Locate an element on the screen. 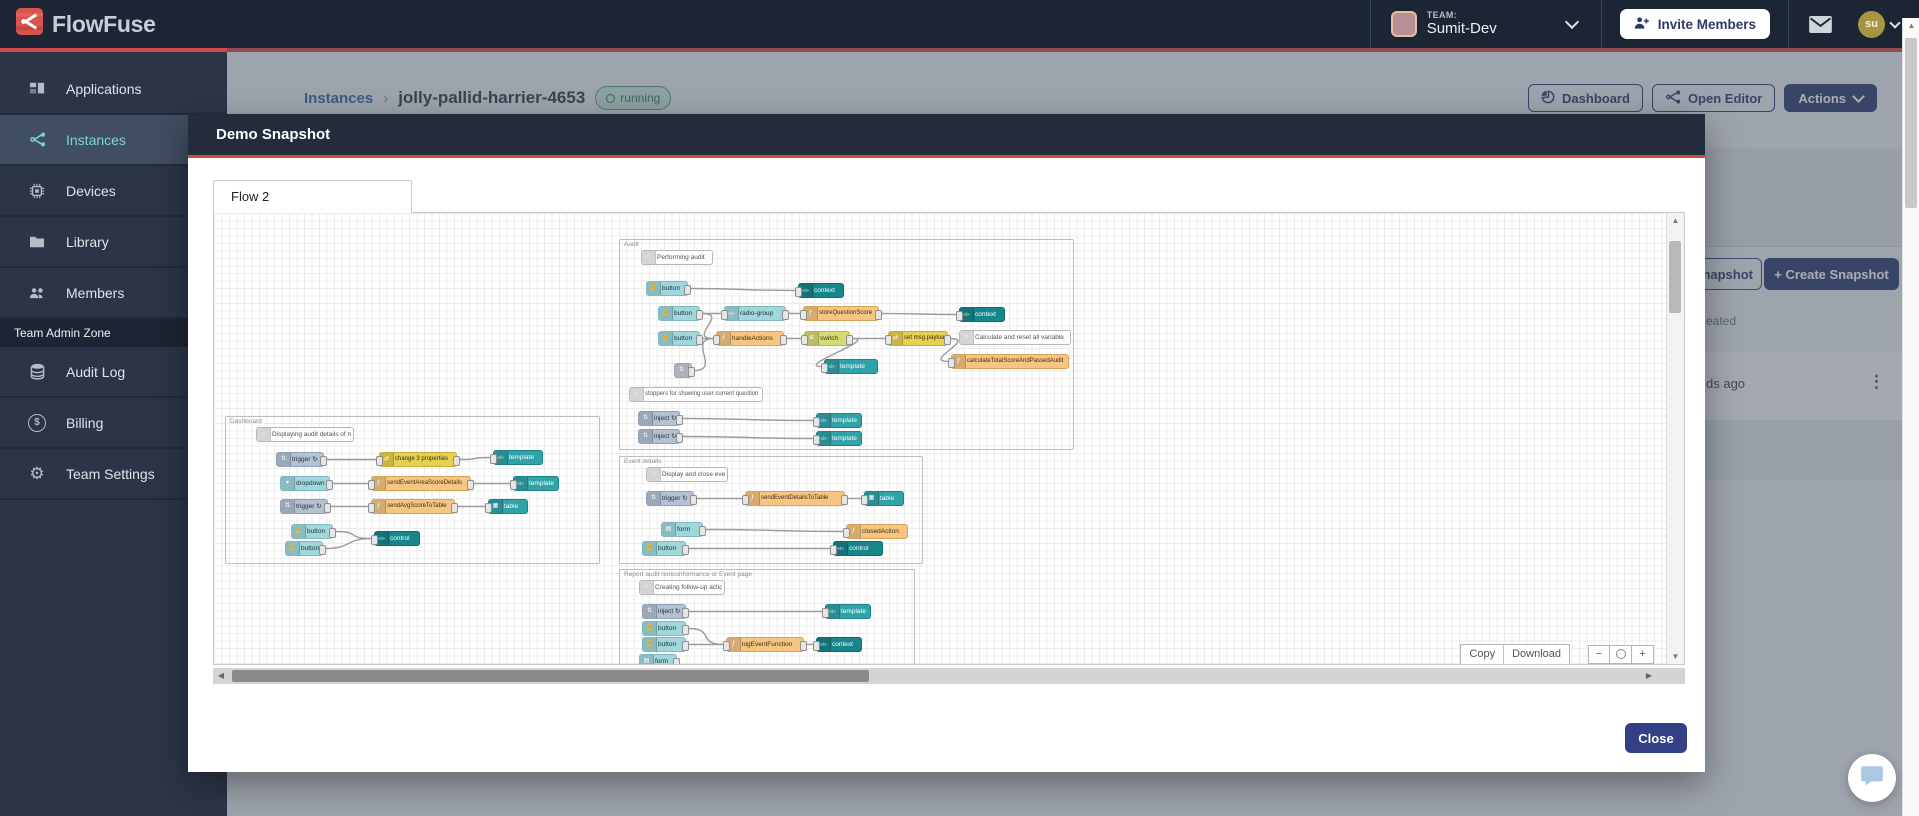  flow-node-table: ▦ table is located at coordinates (506, 506).